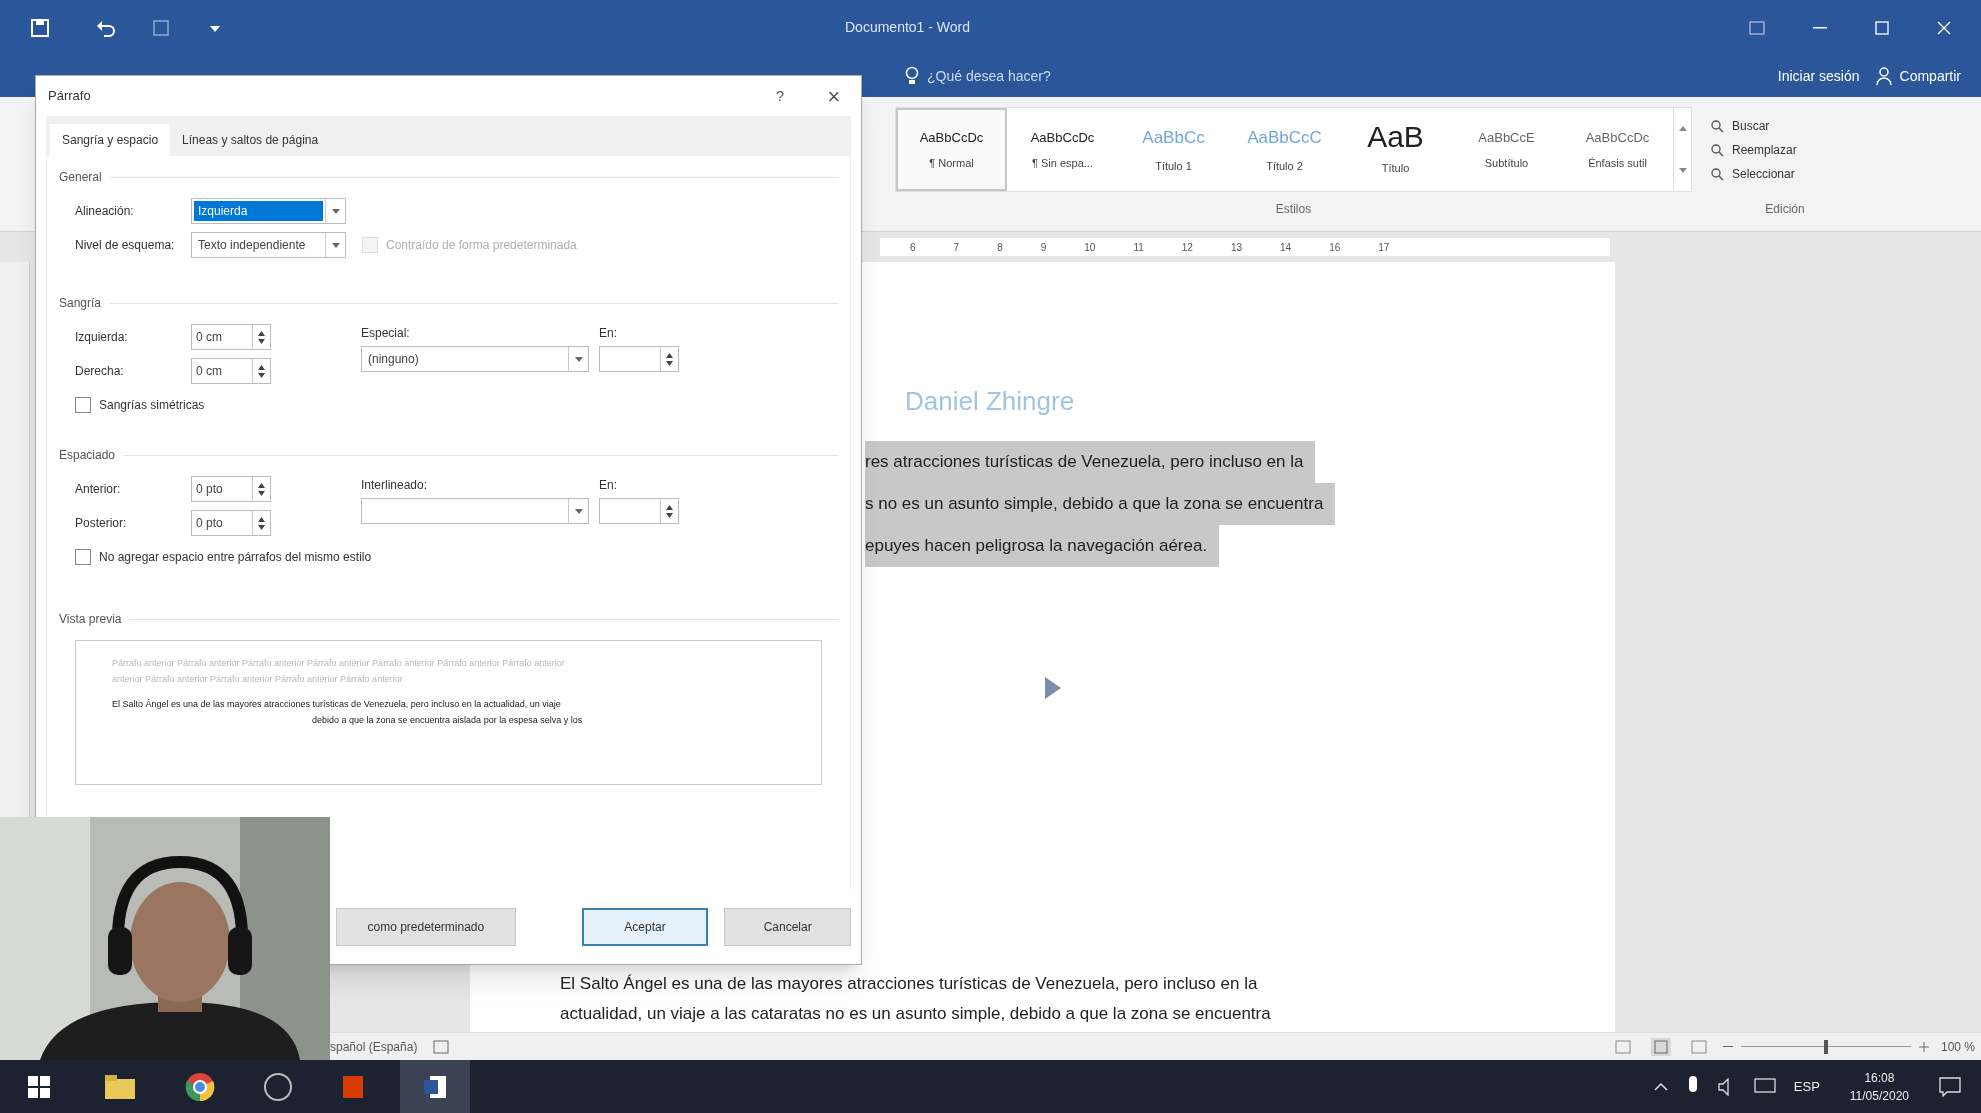  Describe the element at coordinates (39, 1086) in the screenshot. I see `windows-start-icon` at that location.